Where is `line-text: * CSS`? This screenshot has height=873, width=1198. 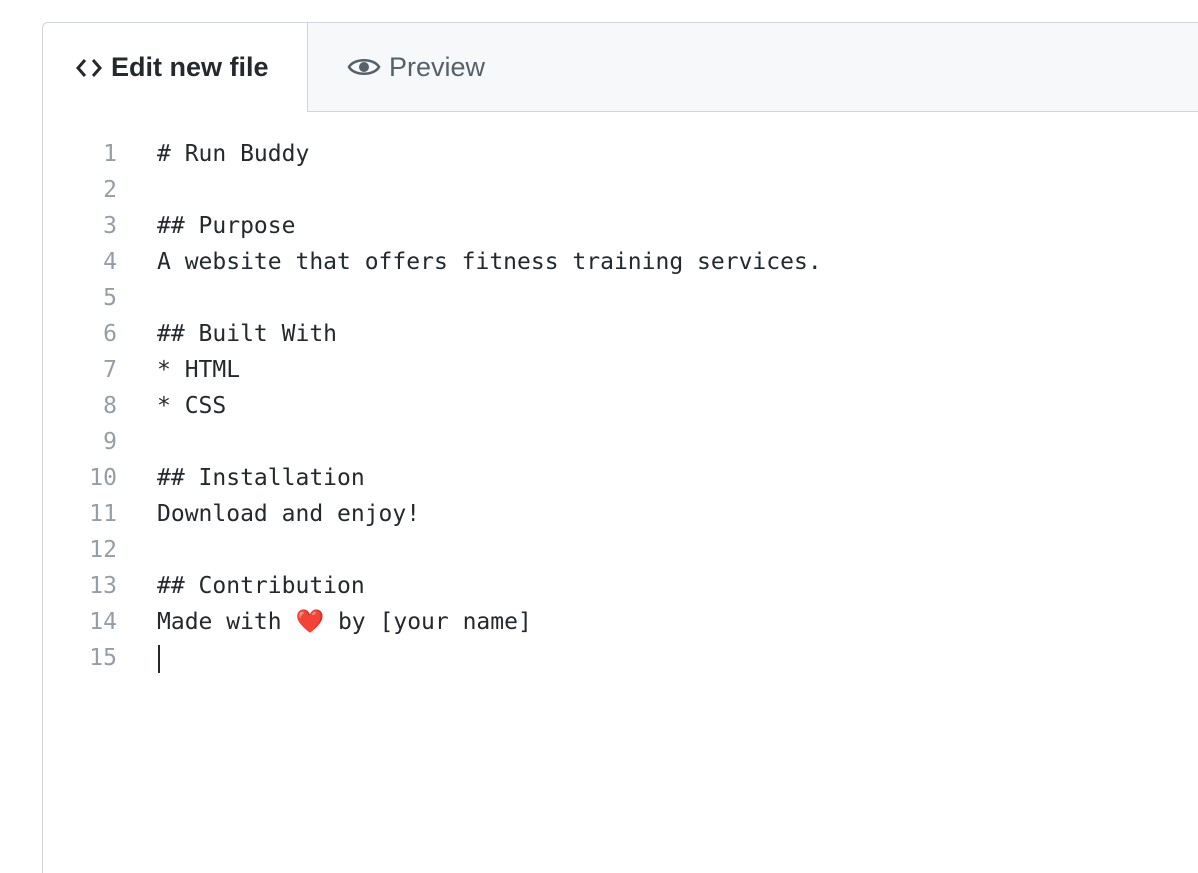 line-text: * CSS is located at coordinates (191, 406).